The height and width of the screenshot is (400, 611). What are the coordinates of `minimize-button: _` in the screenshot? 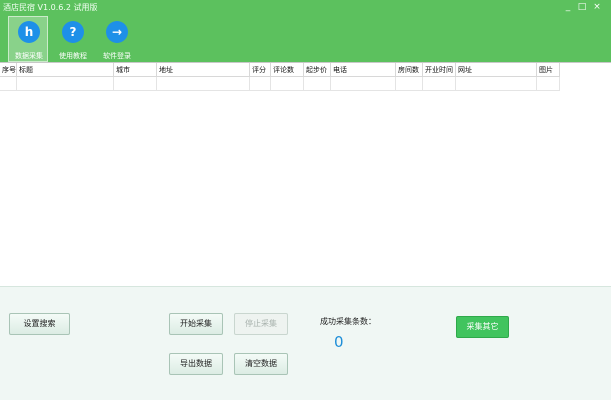 It's located at (568, 7).